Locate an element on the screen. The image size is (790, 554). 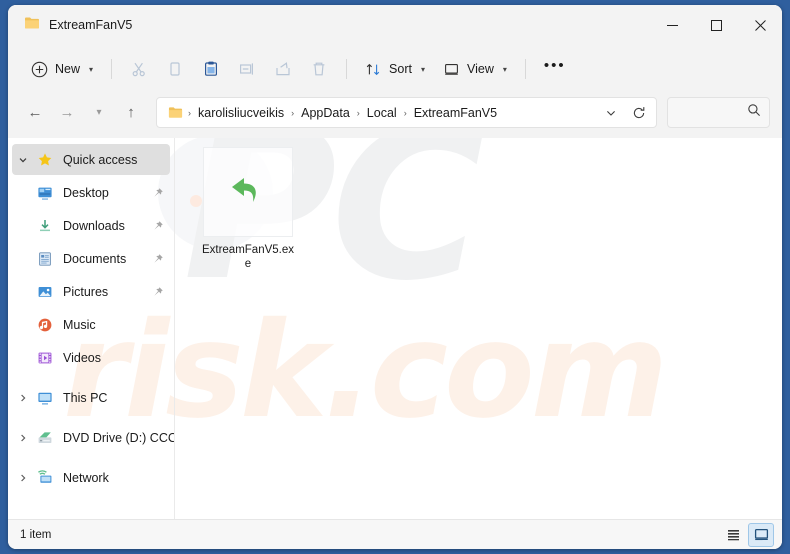
scissors-icon is located at coordinates (139, 69).